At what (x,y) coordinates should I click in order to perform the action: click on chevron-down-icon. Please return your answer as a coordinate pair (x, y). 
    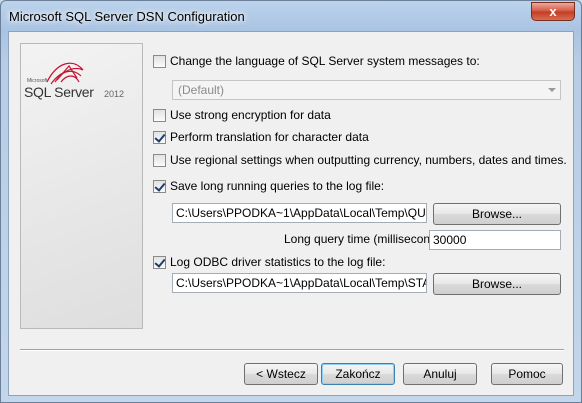
    Looking at the image, I should click on (552, 90).